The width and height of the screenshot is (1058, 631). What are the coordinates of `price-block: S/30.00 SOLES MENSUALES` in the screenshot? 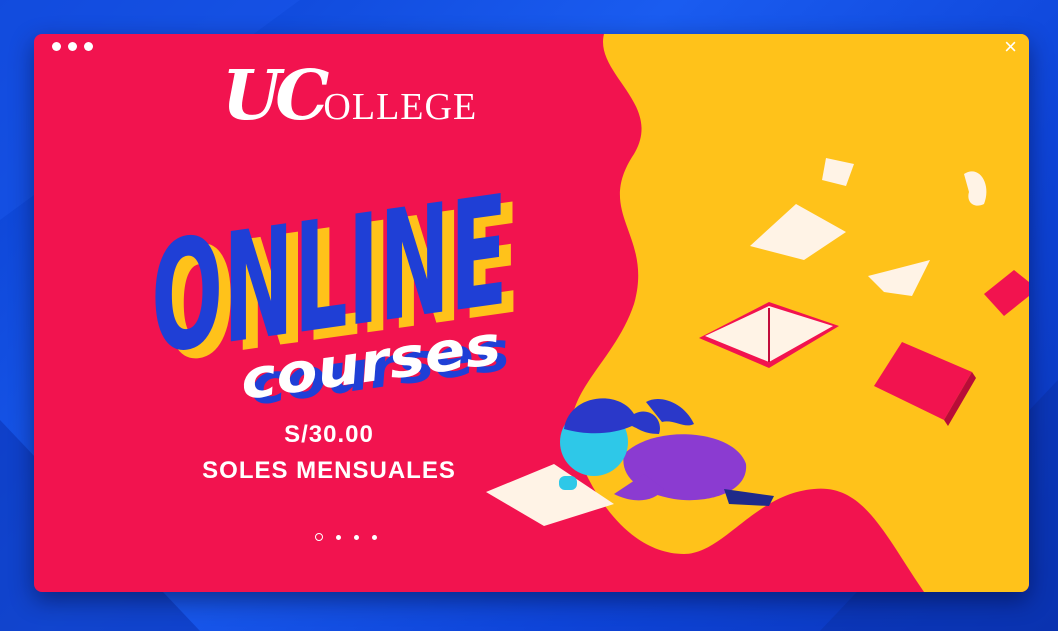 It's located at (329, 453).